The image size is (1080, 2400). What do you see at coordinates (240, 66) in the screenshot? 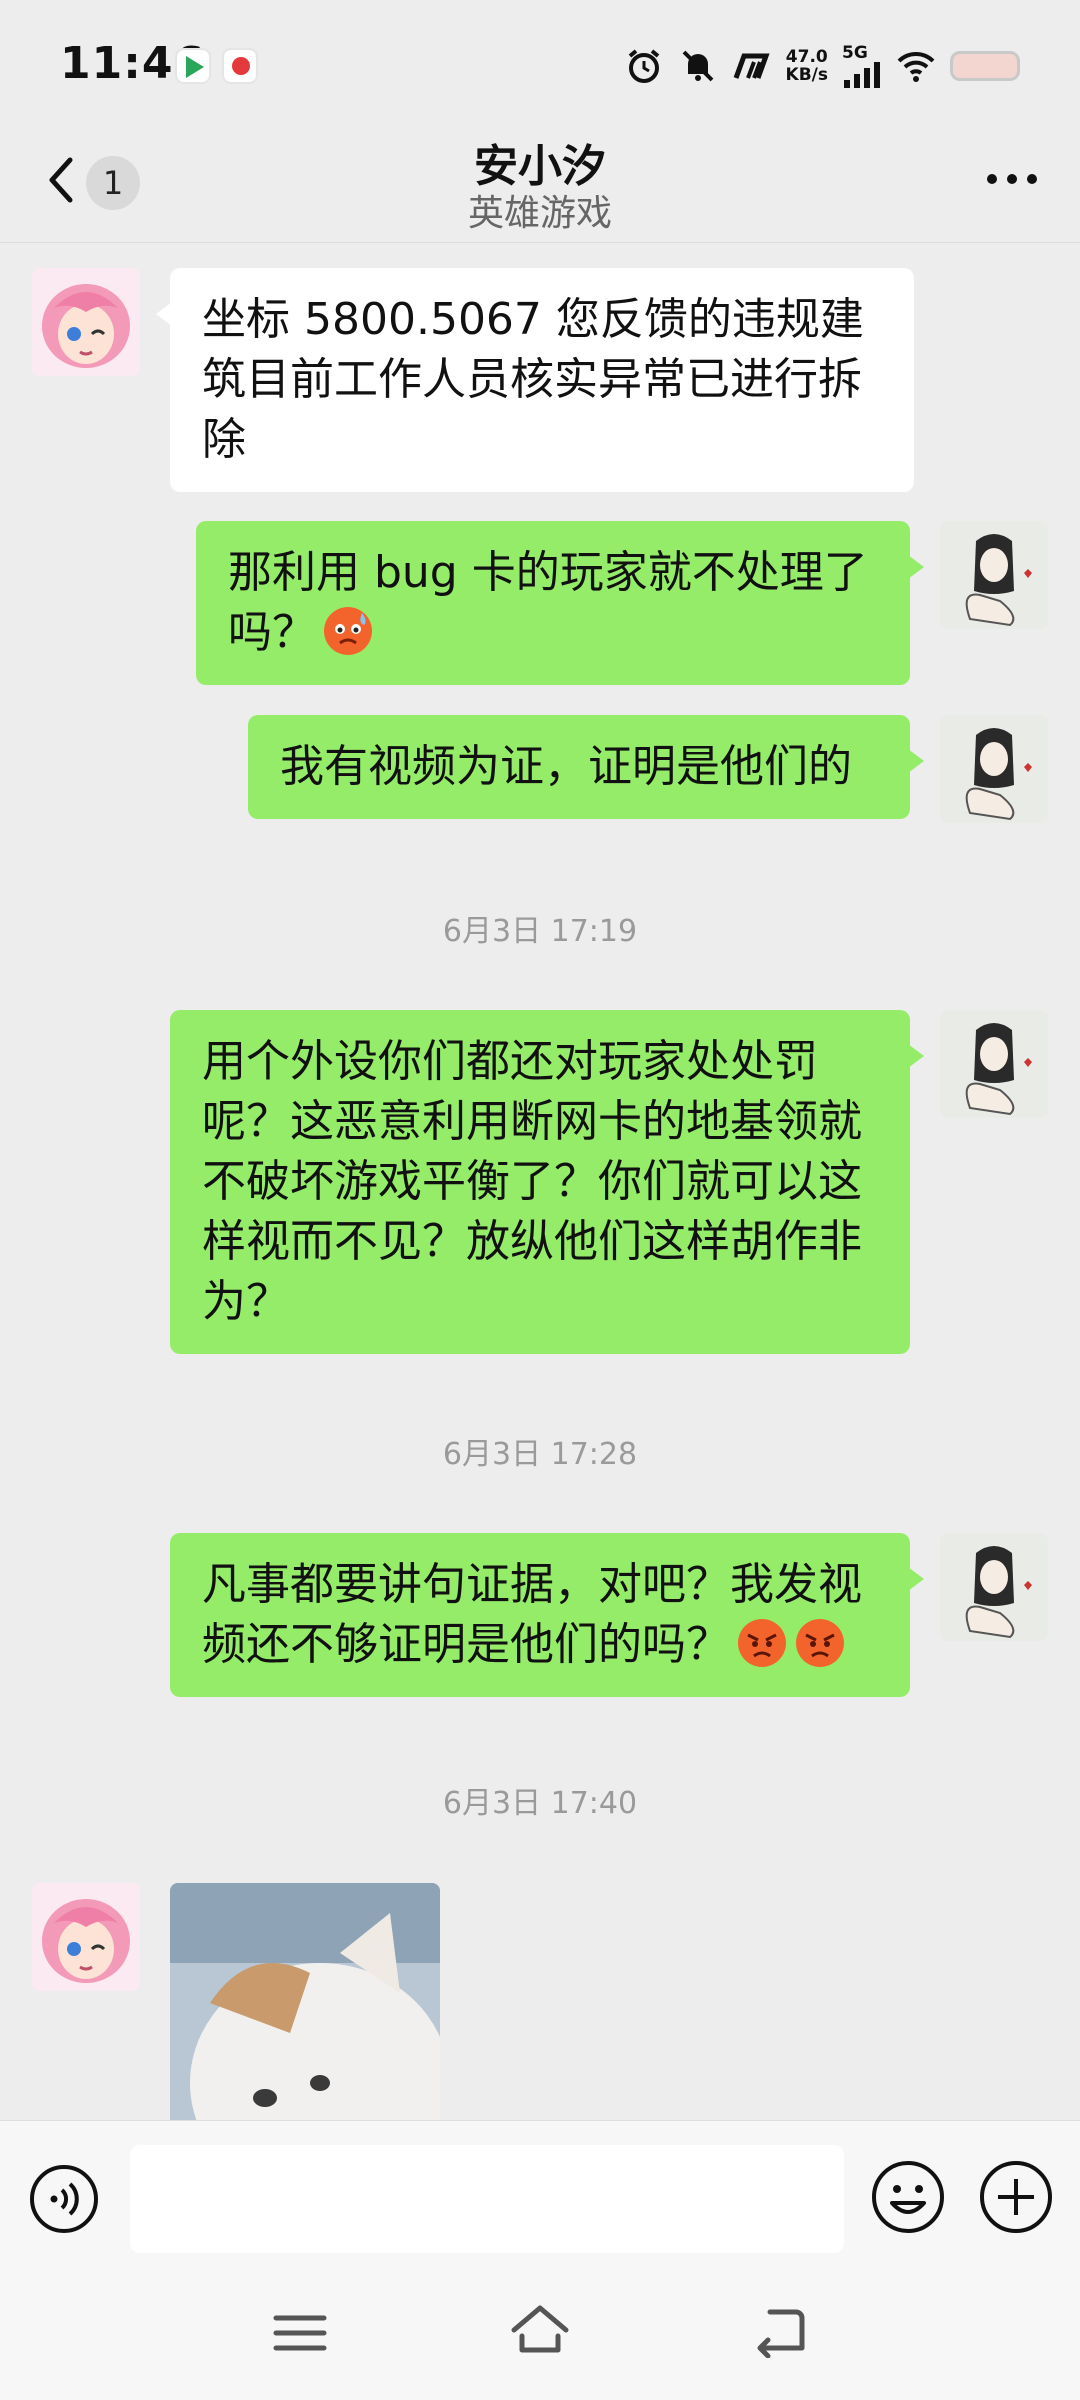
I see `map-app-notification-icon` at bounding box center [240, 66].